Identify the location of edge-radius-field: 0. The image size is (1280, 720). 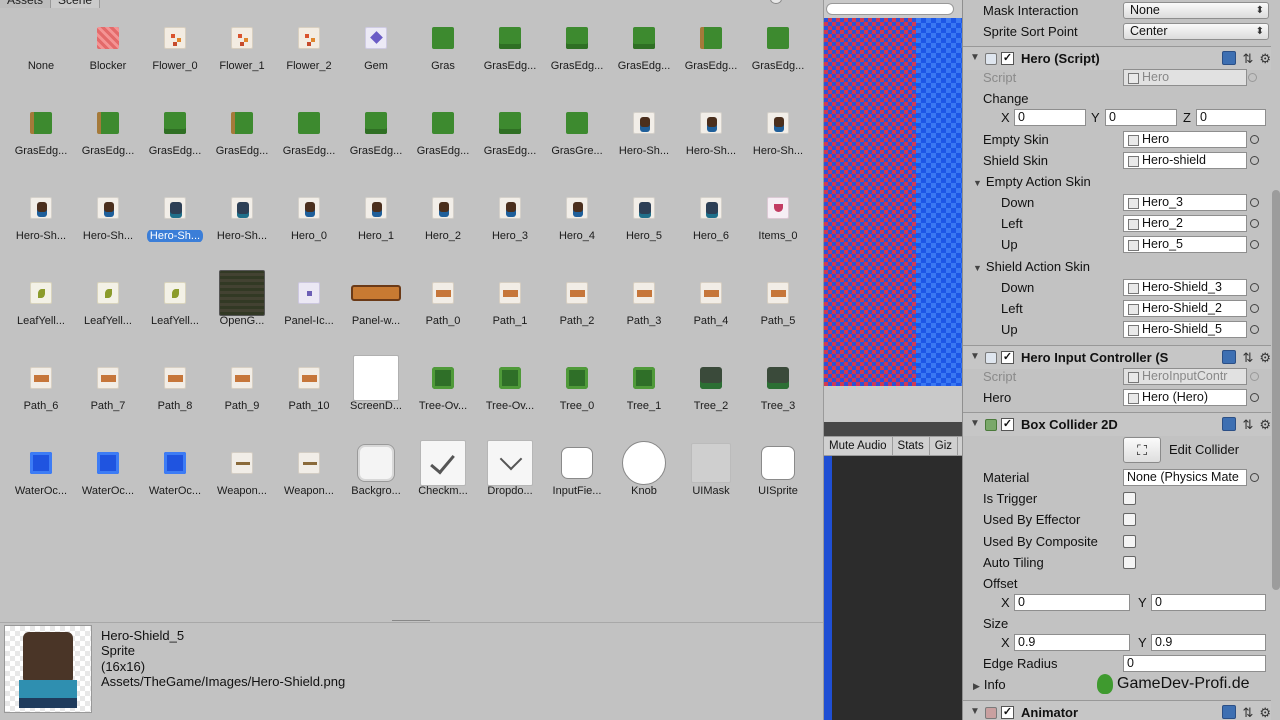
(1194, 663).